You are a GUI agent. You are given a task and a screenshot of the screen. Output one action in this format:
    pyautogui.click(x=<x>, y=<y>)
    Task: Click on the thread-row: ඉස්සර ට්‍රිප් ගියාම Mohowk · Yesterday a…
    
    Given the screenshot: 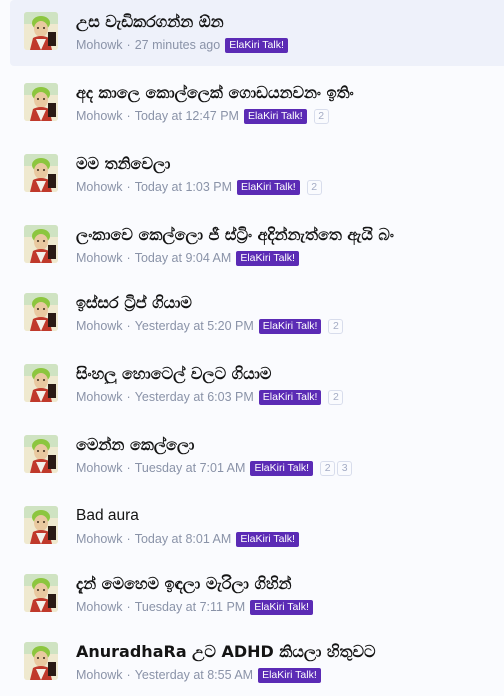 What is the action you would take?
    pyautogui.click(x=257, y=314)
    